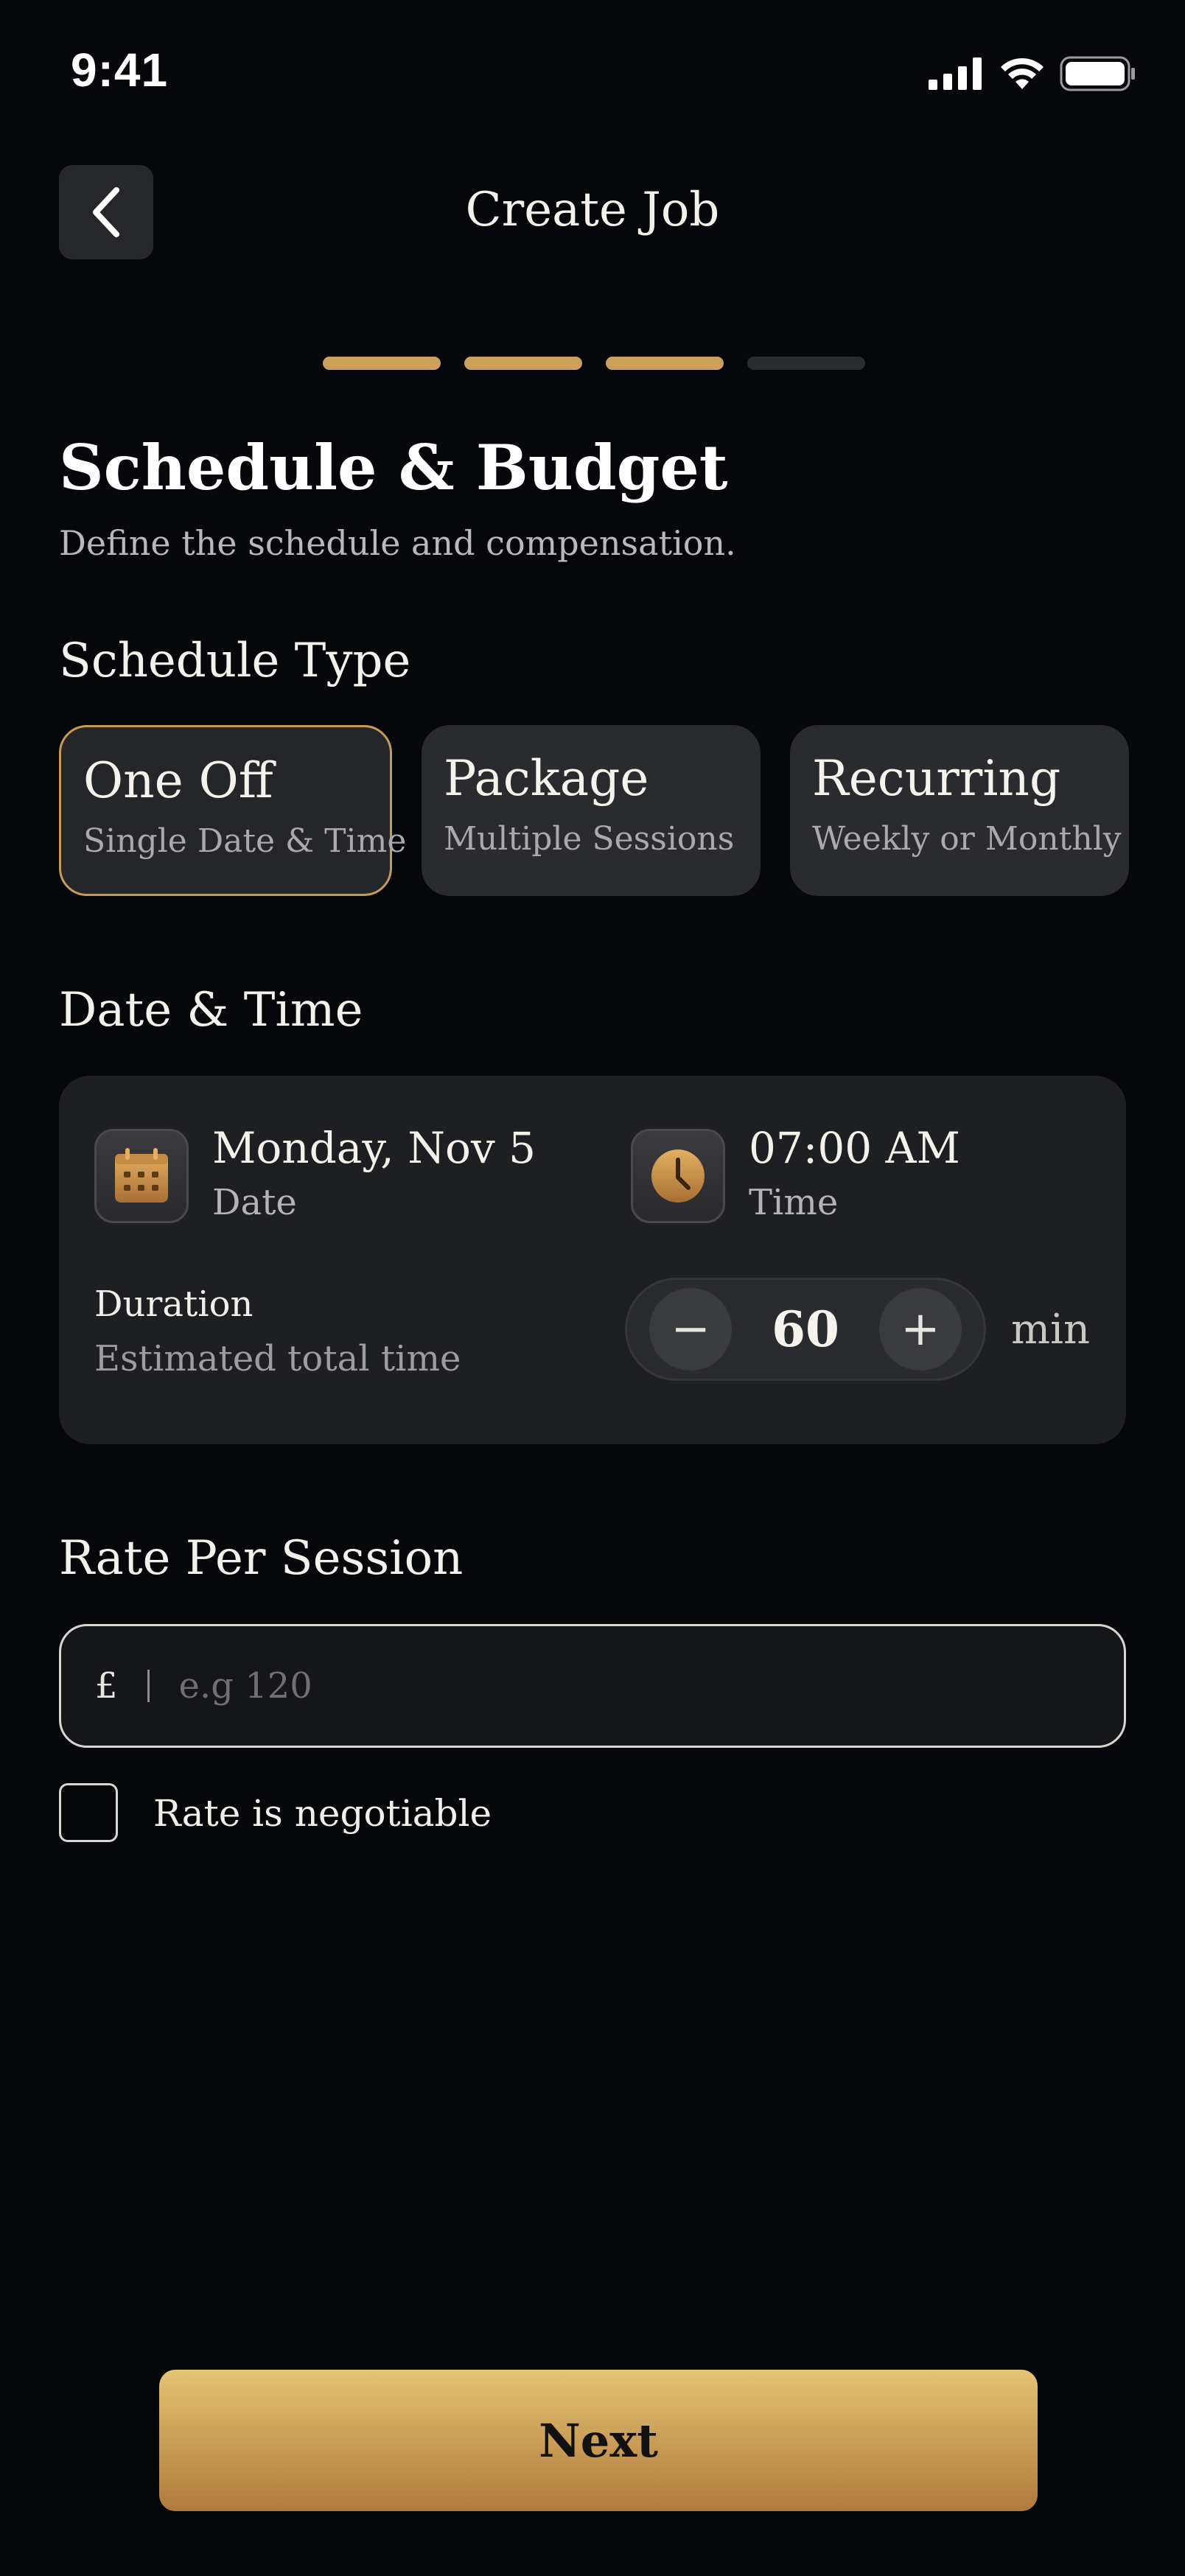 The width and height of the screenshot is (1185, 2576). I want to click on page-title: Create Job, so click(592, 210).